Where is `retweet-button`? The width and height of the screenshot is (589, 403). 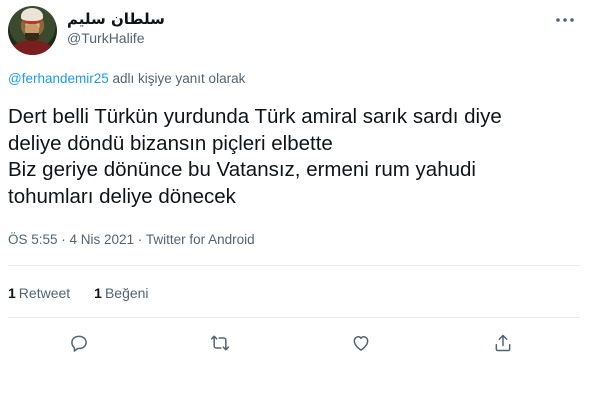
retweet-button is located at coordinates (220, 343).